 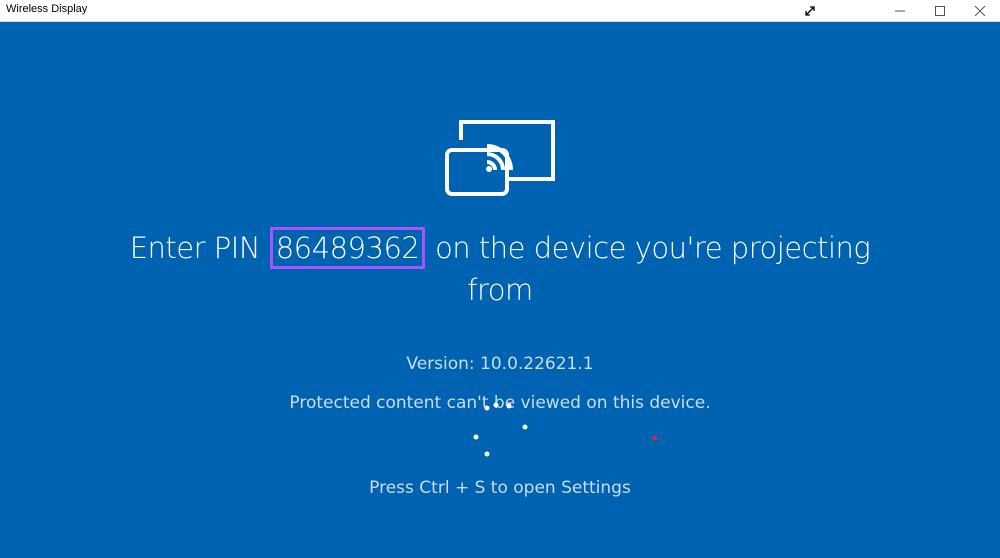 I want to click on minimize-icon, so click(x=900, y=10).